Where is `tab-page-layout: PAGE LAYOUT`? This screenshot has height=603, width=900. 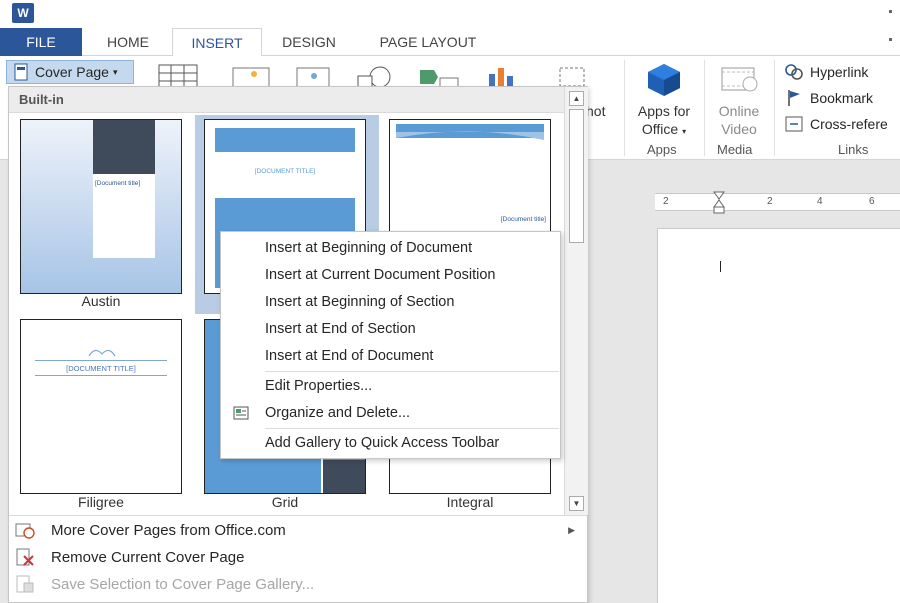
tab-page-layout: PAGE LAYOUT is located at coordinates (428, 42).